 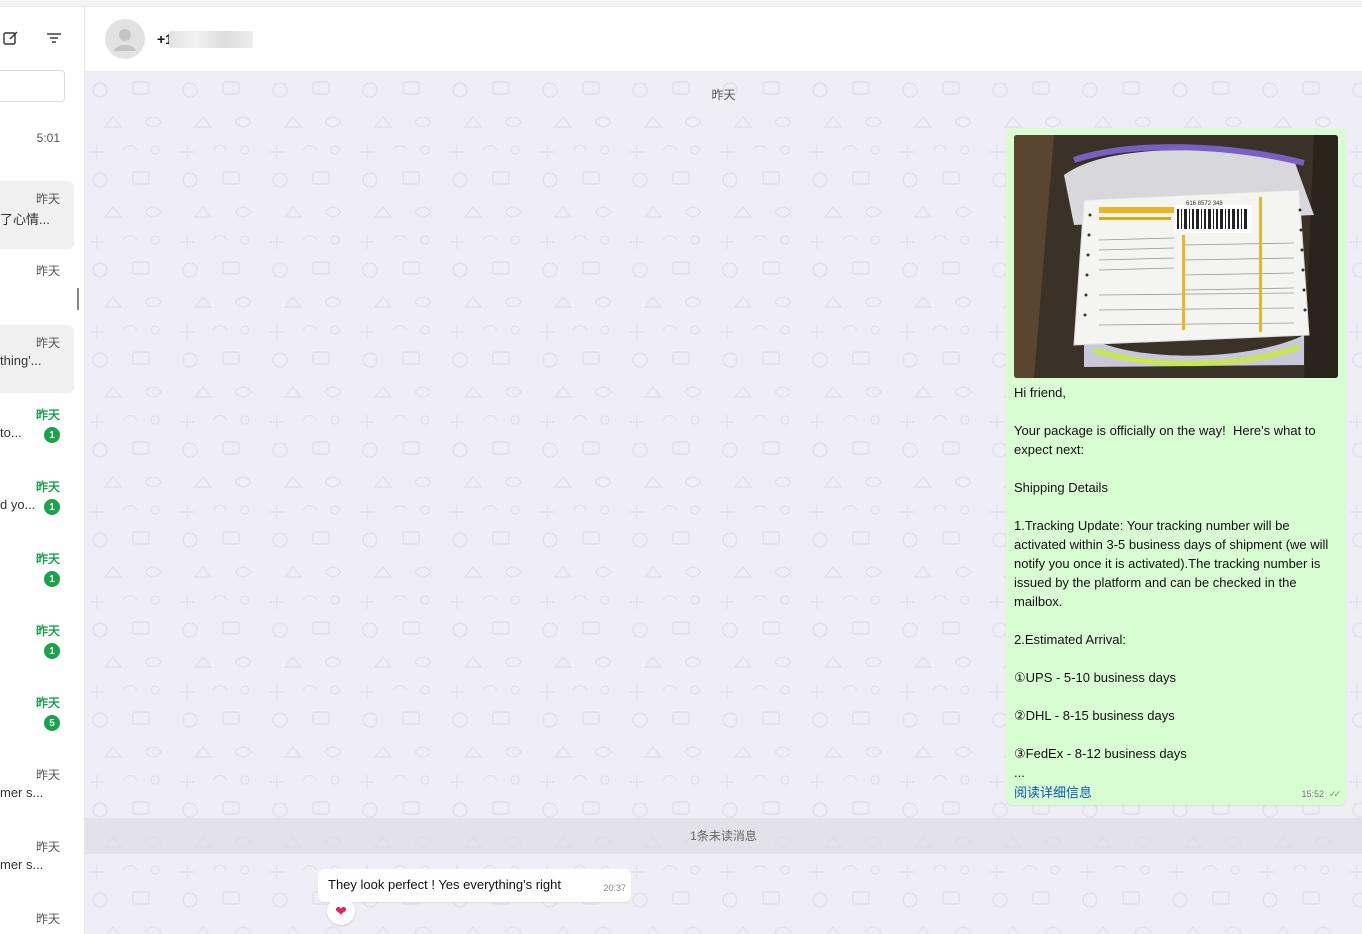 What do you see at coordinates (1176, 256) in the screenshot?
I see `package-photo: 616 8572 348` at bounding box center [1176, 256].